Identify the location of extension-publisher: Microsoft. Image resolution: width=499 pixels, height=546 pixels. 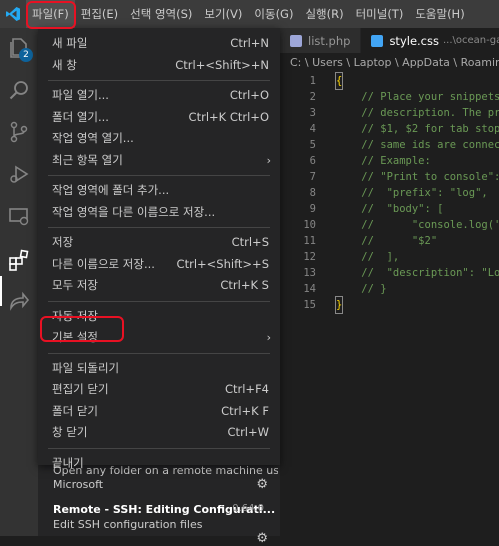
(78, 484).